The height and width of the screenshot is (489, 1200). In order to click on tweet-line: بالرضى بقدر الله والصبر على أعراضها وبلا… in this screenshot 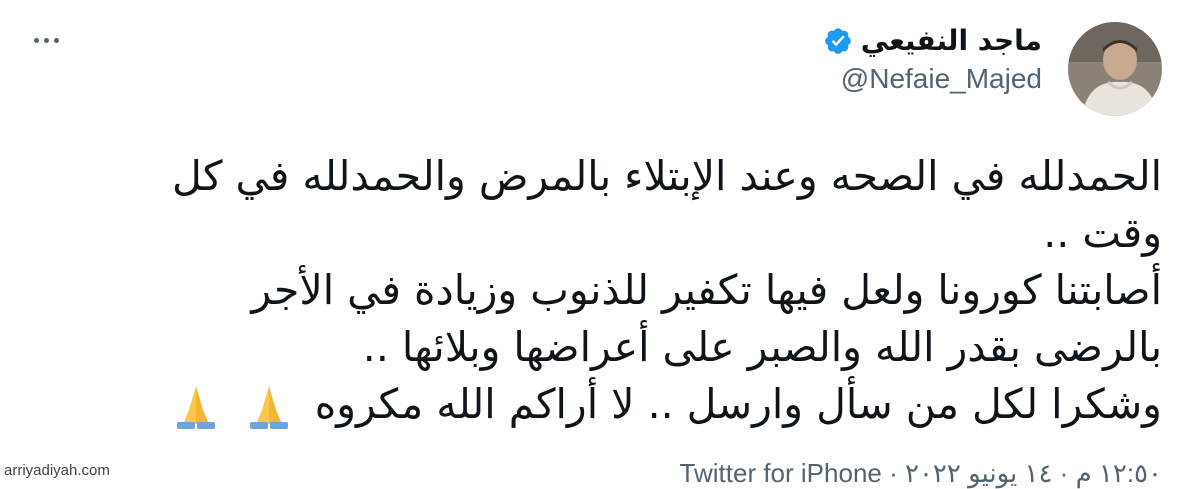, I will do `click(762, 347)`.